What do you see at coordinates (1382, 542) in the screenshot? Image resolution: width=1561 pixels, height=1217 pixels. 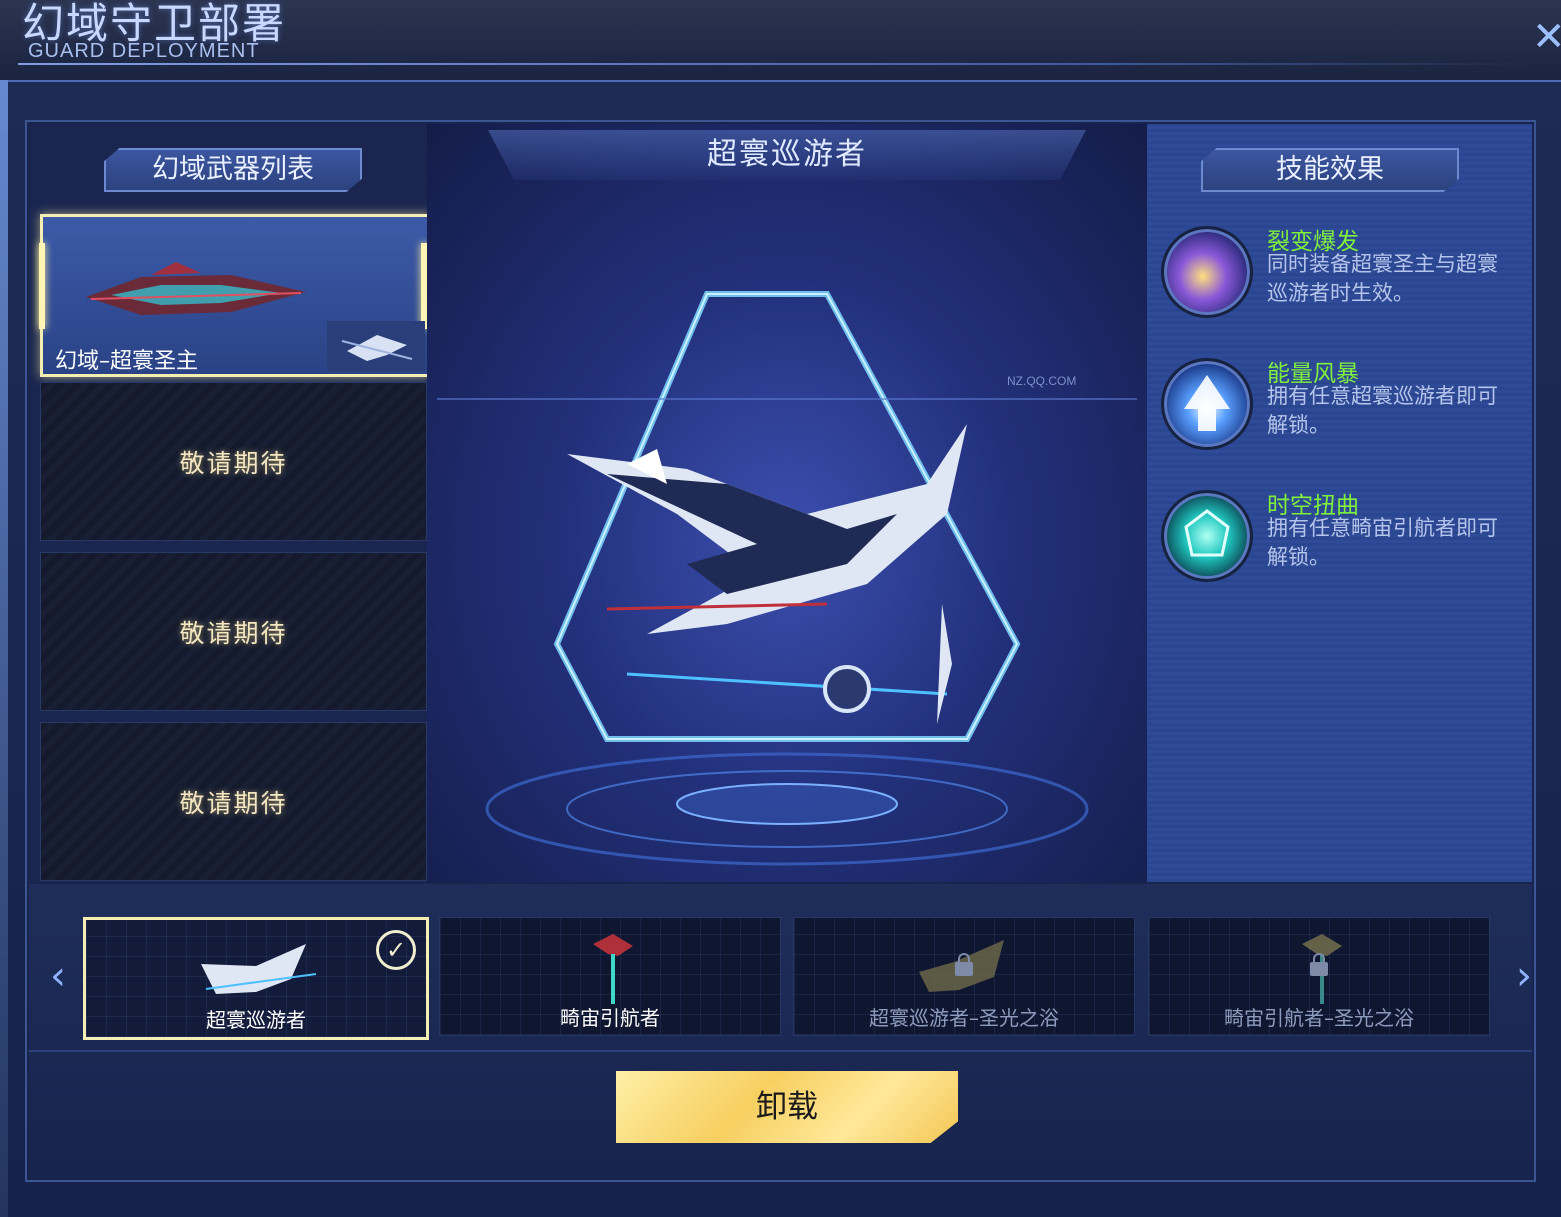 I see `skill-description: 拥有任意畸宙引航者即可解锁。` at bounding box center [1382, 542].